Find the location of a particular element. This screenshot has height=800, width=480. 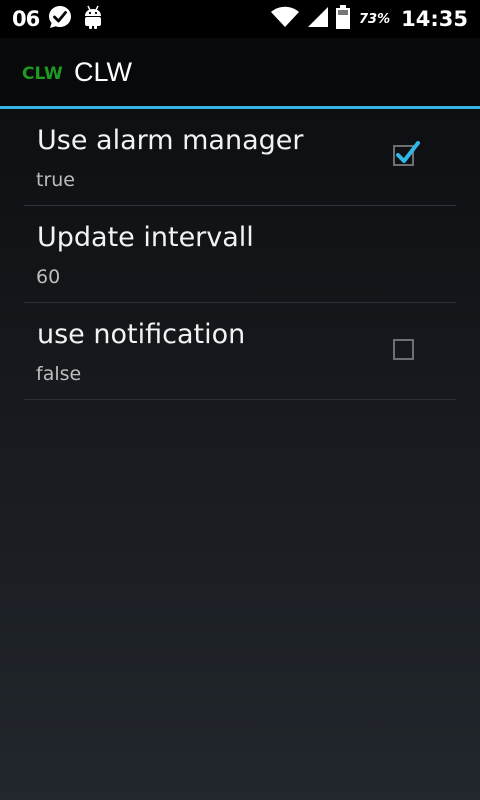

signal-icon is located at coordinates (318, 19).